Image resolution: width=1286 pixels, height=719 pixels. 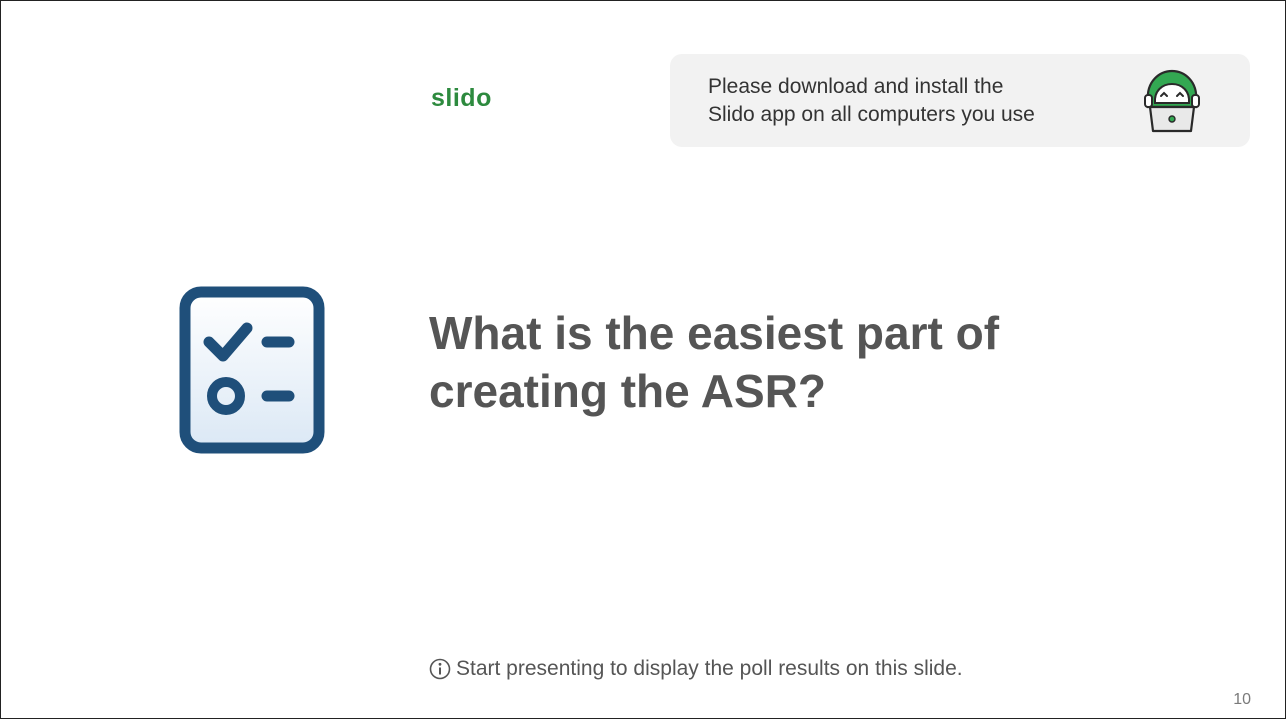 I want to click on poll-checklist-icon, so click(x=252, y=370).